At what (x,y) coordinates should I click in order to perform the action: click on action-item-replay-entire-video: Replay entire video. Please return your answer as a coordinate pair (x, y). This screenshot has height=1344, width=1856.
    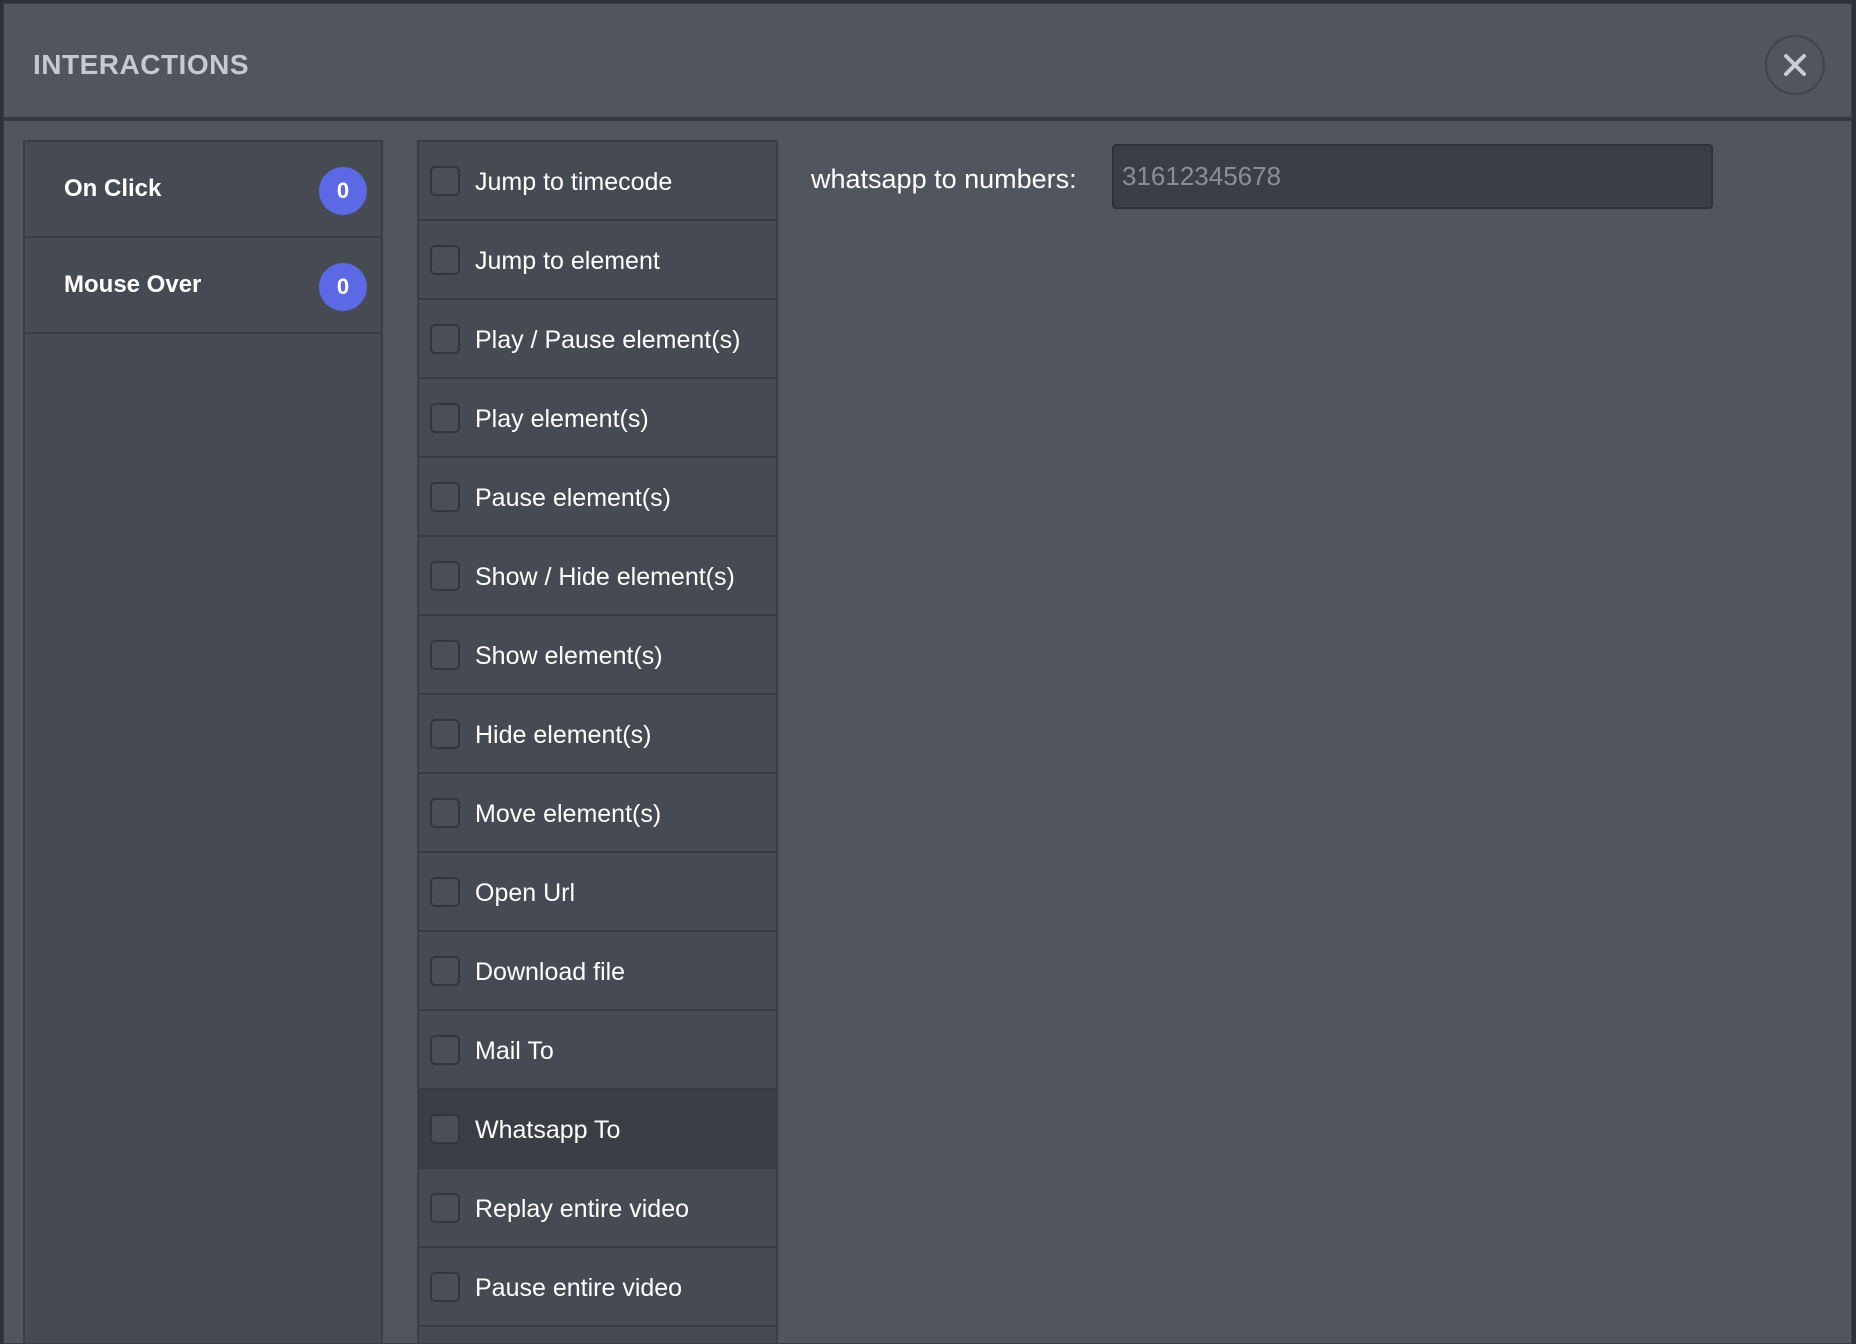
    Looking at the image, I should click on (597, 1208).